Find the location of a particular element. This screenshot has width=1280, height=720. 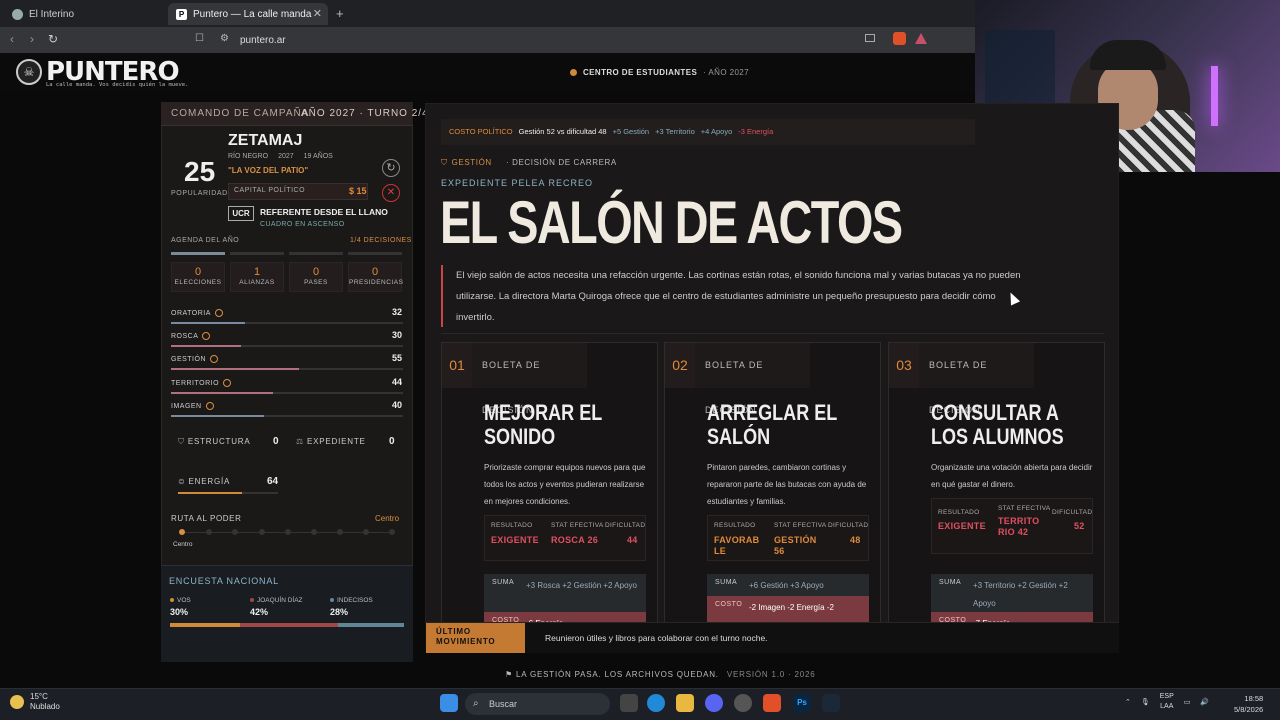

difficulty-value: 52 is located at coordinates (1079, 526).